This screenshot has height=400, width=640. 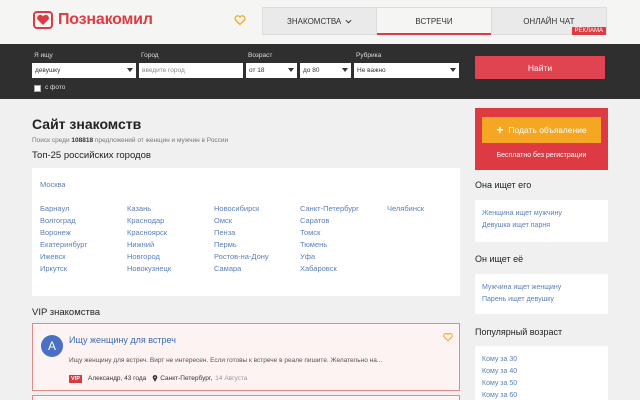 What do you see at coordinates (519, 332) in the screenshot?
I see `popular-age-title: Популярный возраст` at bounding box center [519, 332].